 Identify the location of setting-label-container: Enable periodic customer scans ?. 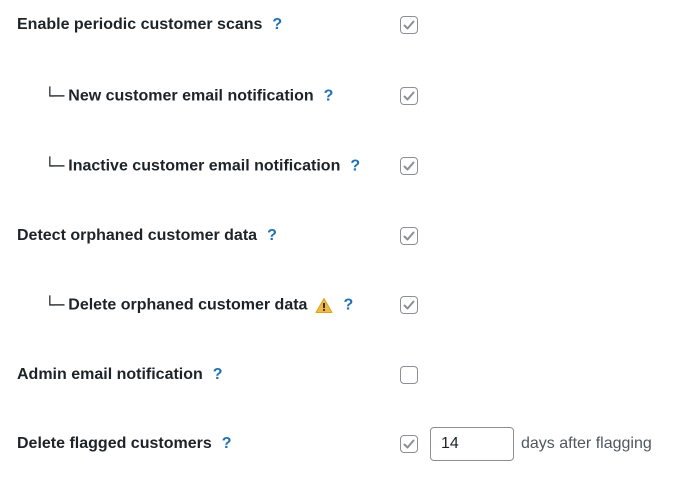
(149, 25).